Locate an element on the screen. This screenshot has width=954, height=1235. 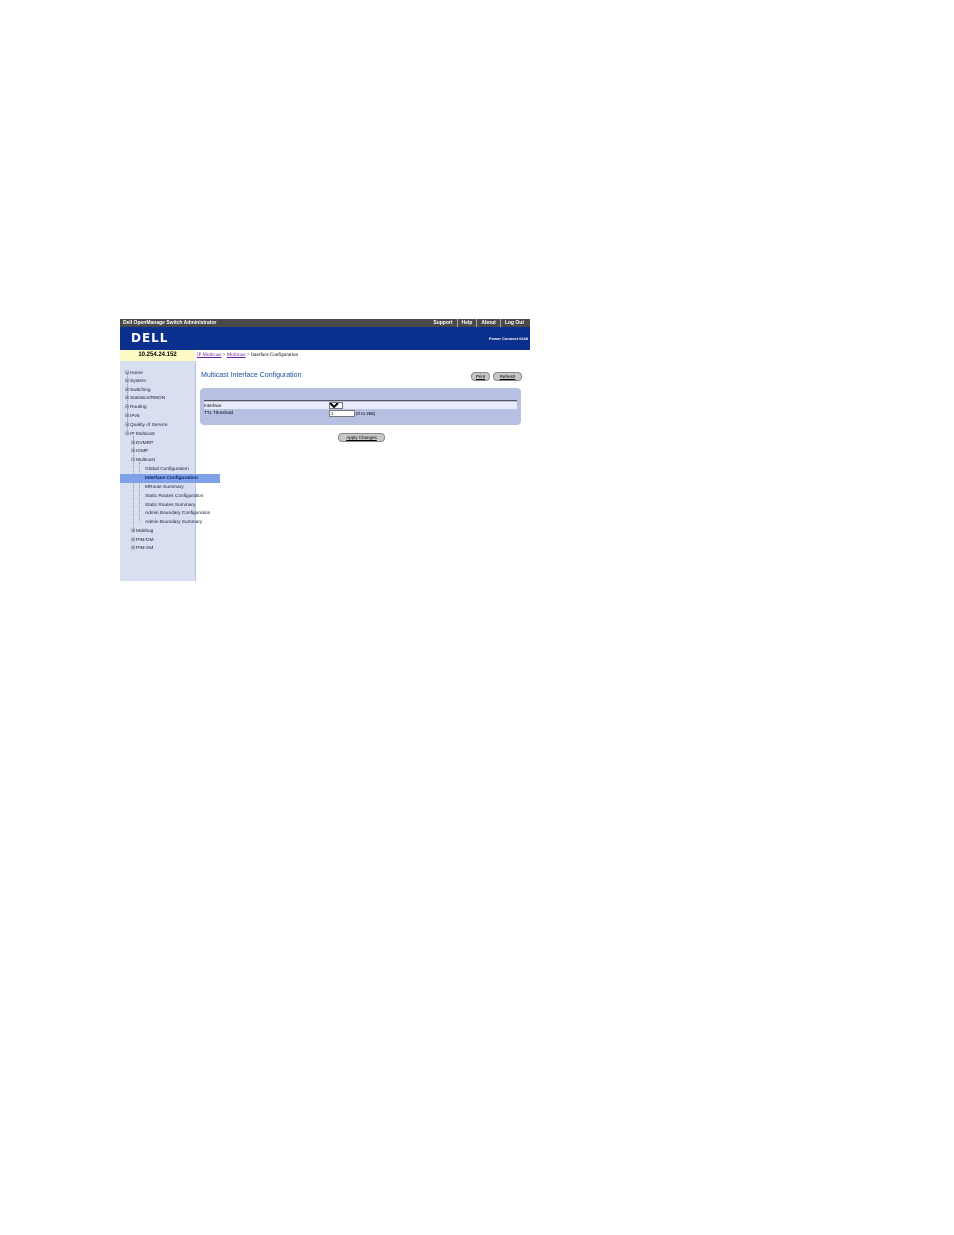
ip-address: 10.254.24.152 is located at coordinates (157, 355).